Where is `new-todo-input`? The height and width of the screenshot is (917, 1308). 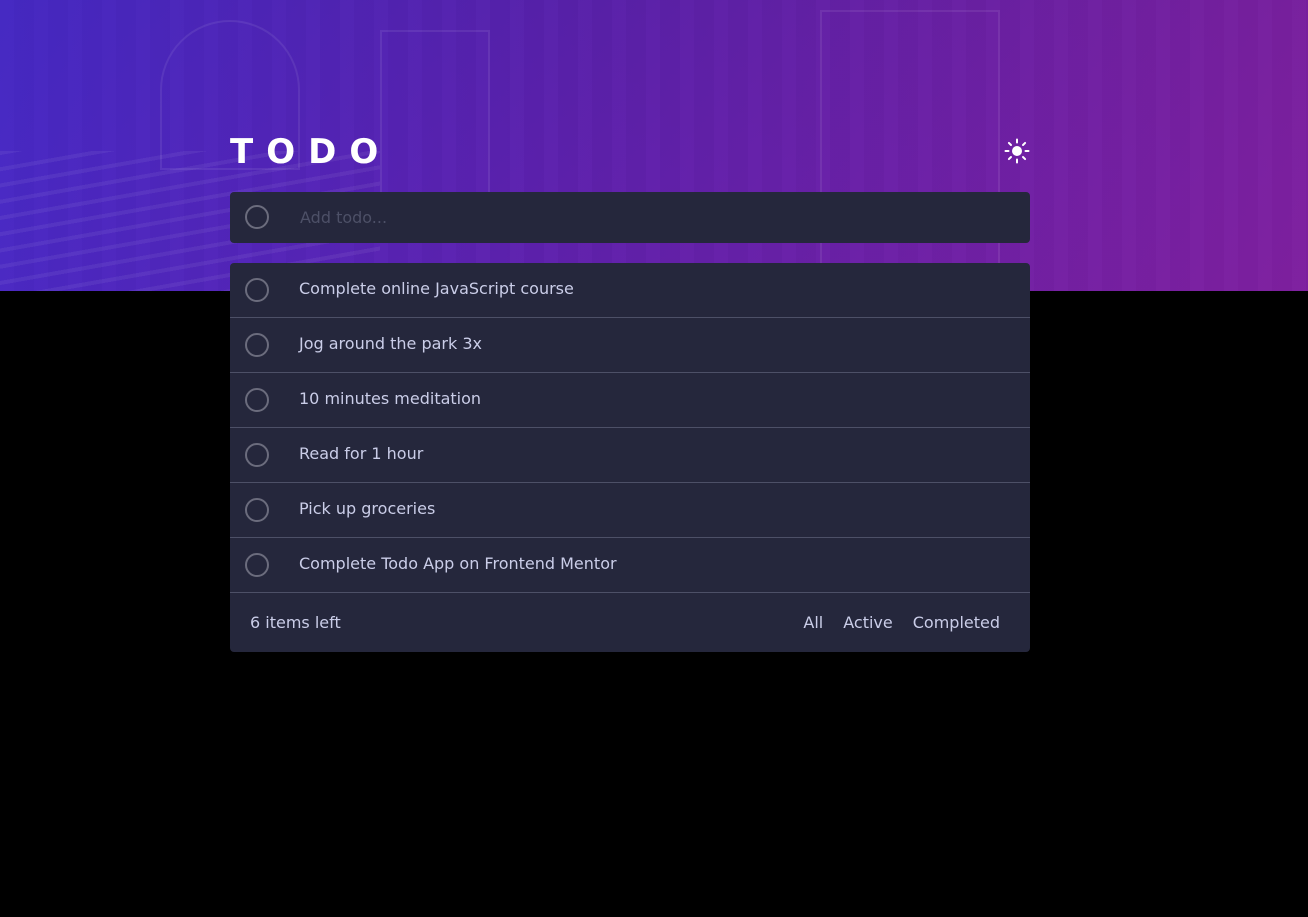 new-todo-input is located at coordinates (650, 217).